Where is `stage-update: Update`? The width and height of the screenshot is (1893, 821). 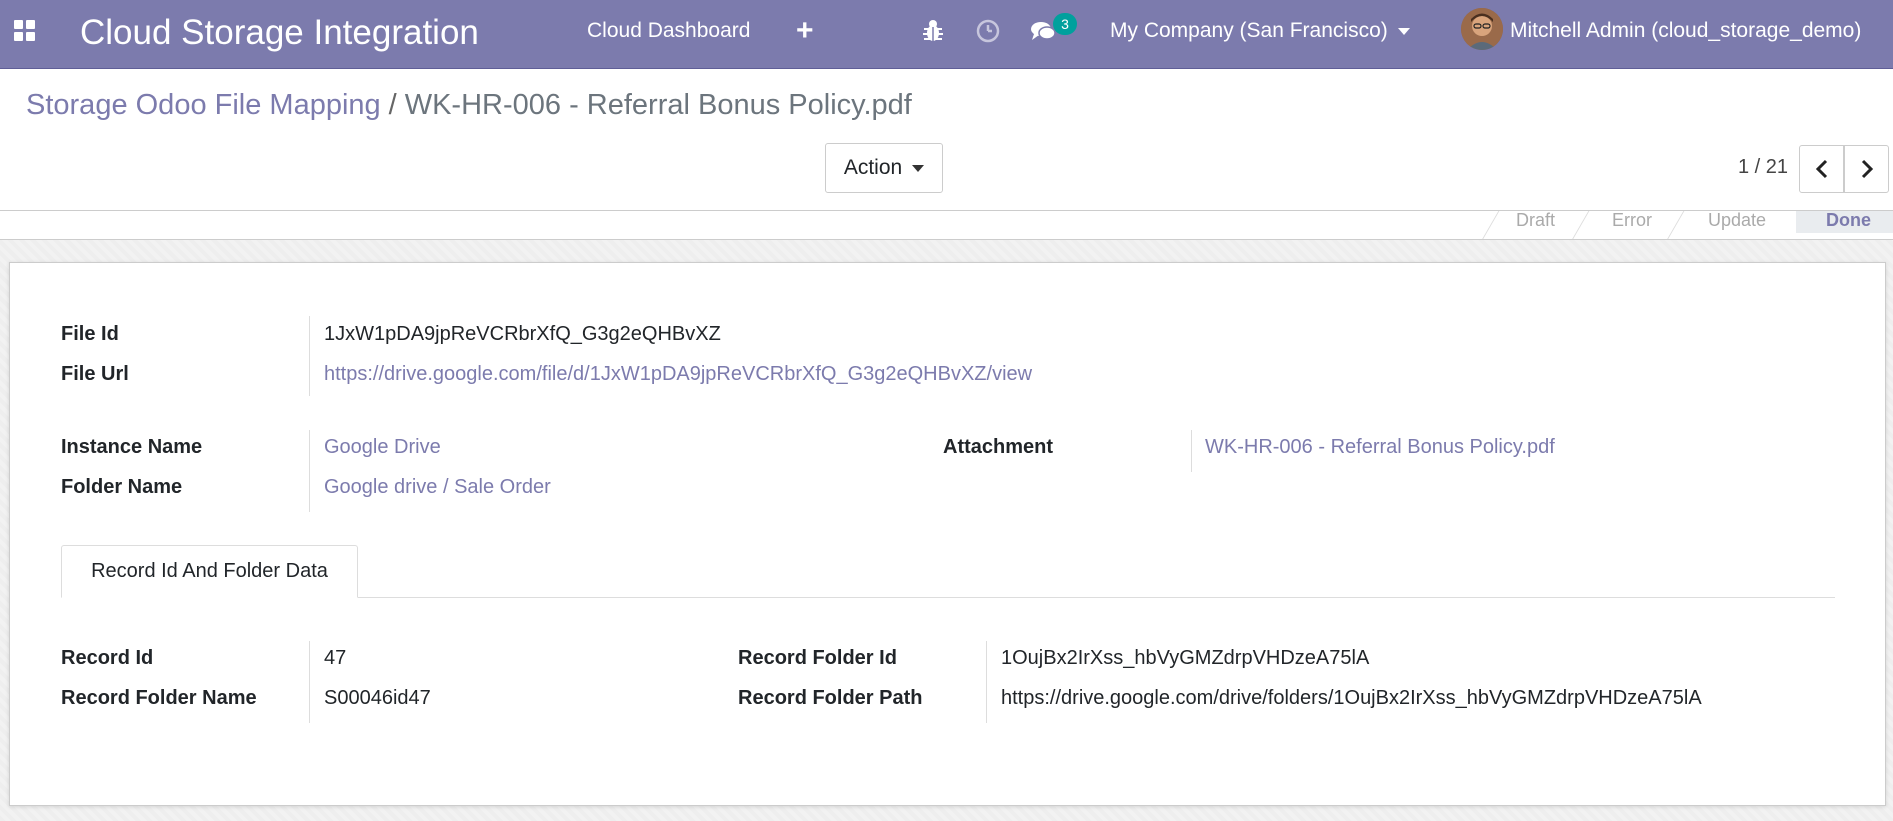 stage-update: Update is located at coordinates (1737, 222).